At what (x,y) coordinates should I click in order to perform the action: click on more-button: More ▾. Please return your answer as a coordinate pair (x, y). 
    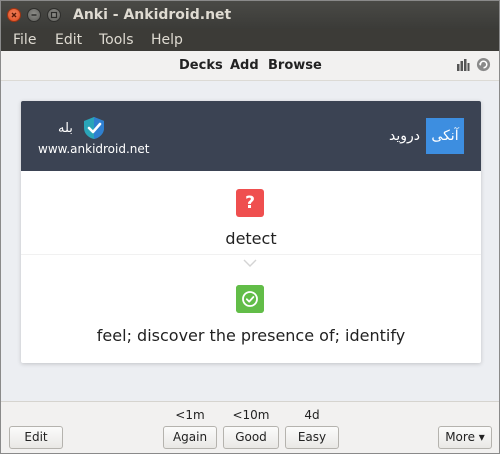
    Looking at the image, I should click on (465, 437).